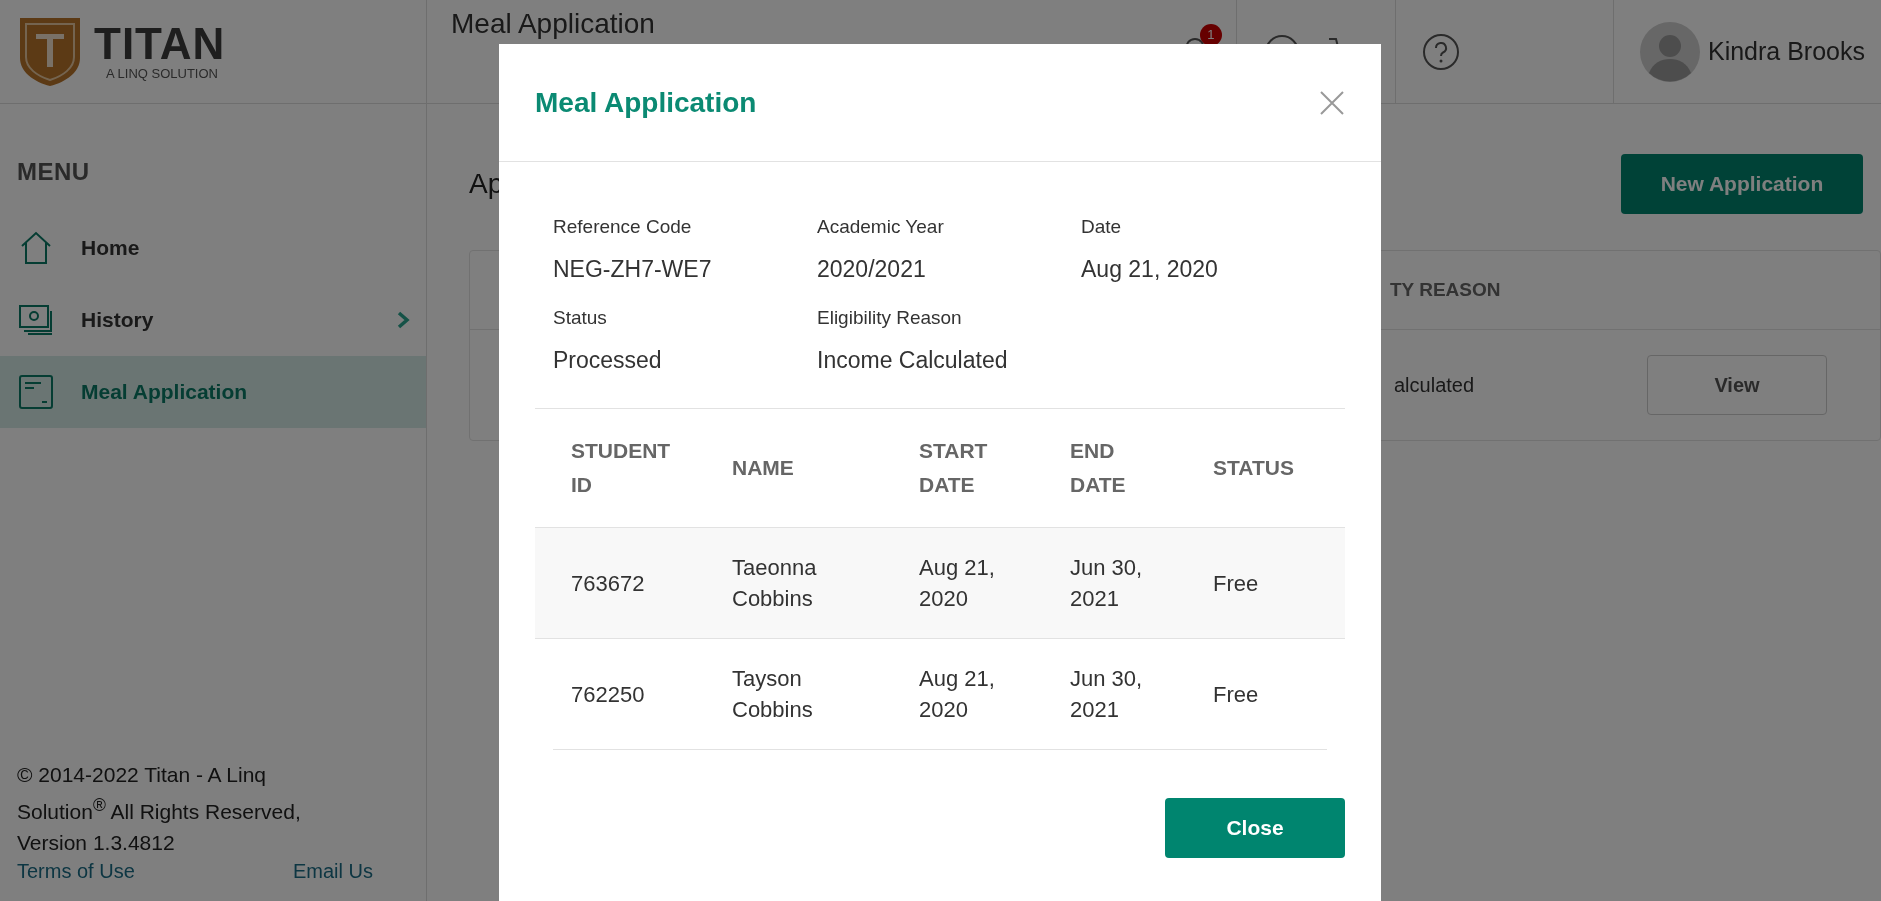 The image size is (1881, 901). What do you see at coordinates (76, 871) in the screenshot?
I see `footer-link: Terms of Use` at bounding box center [76, 871].